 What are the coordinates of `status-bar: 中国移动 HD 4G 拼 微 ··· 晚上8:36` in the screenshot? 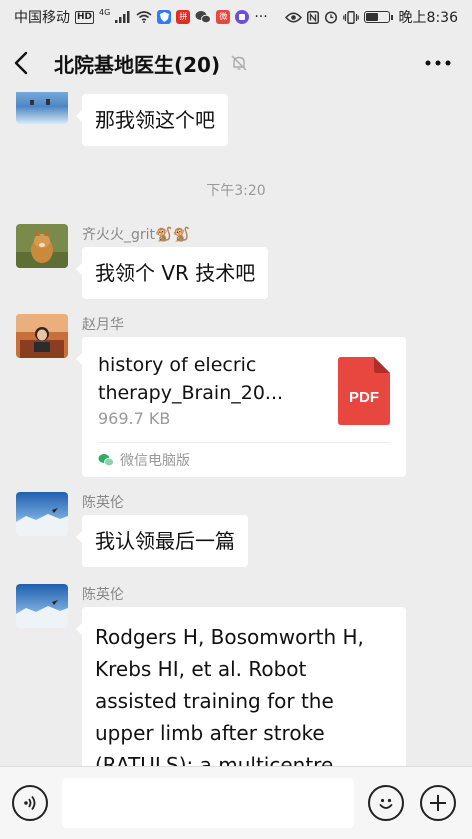 It's located at (236, 17).